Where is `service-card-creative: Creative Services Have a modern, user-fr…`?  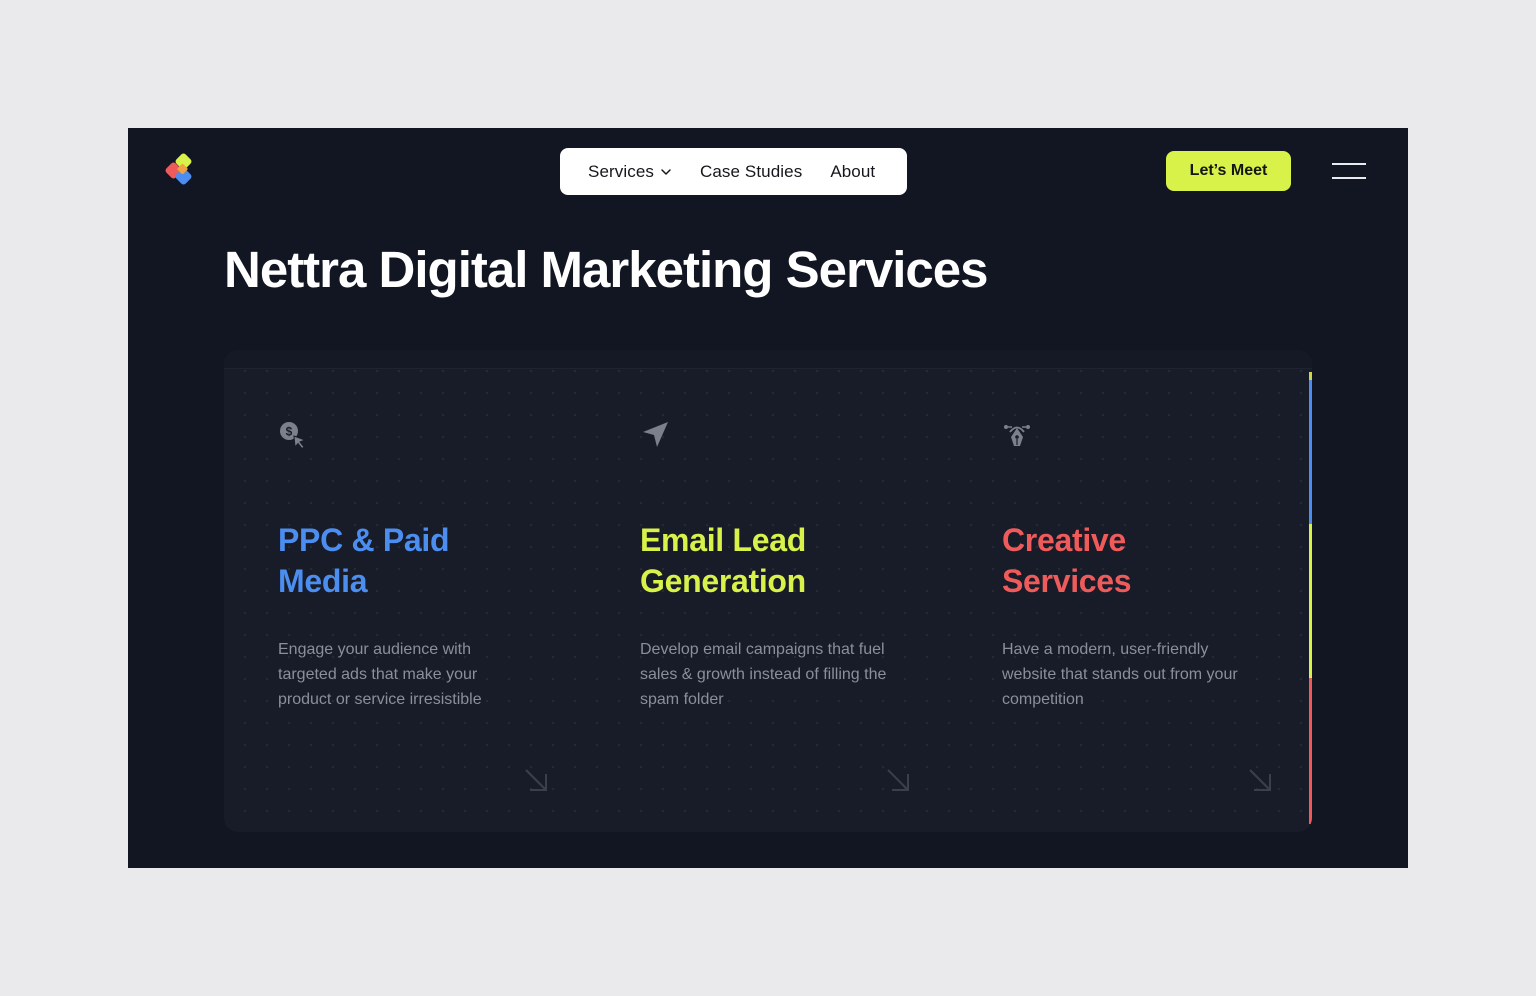 service-card-creative: Creative Services Have a modern, user-fr… is located at coordinates (1129, 591).